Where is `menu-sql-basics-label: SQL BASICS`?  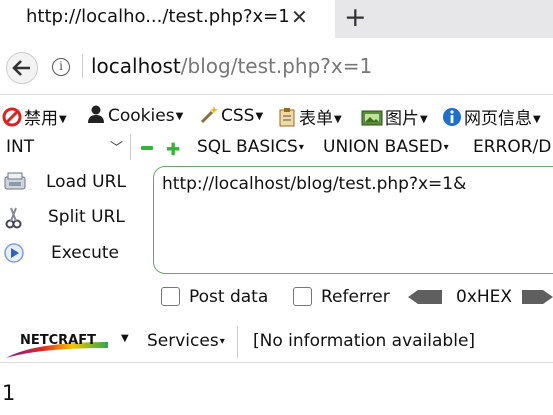 menu-sql-basics-label: SQL BASICS is located at coordinates (247, 147).